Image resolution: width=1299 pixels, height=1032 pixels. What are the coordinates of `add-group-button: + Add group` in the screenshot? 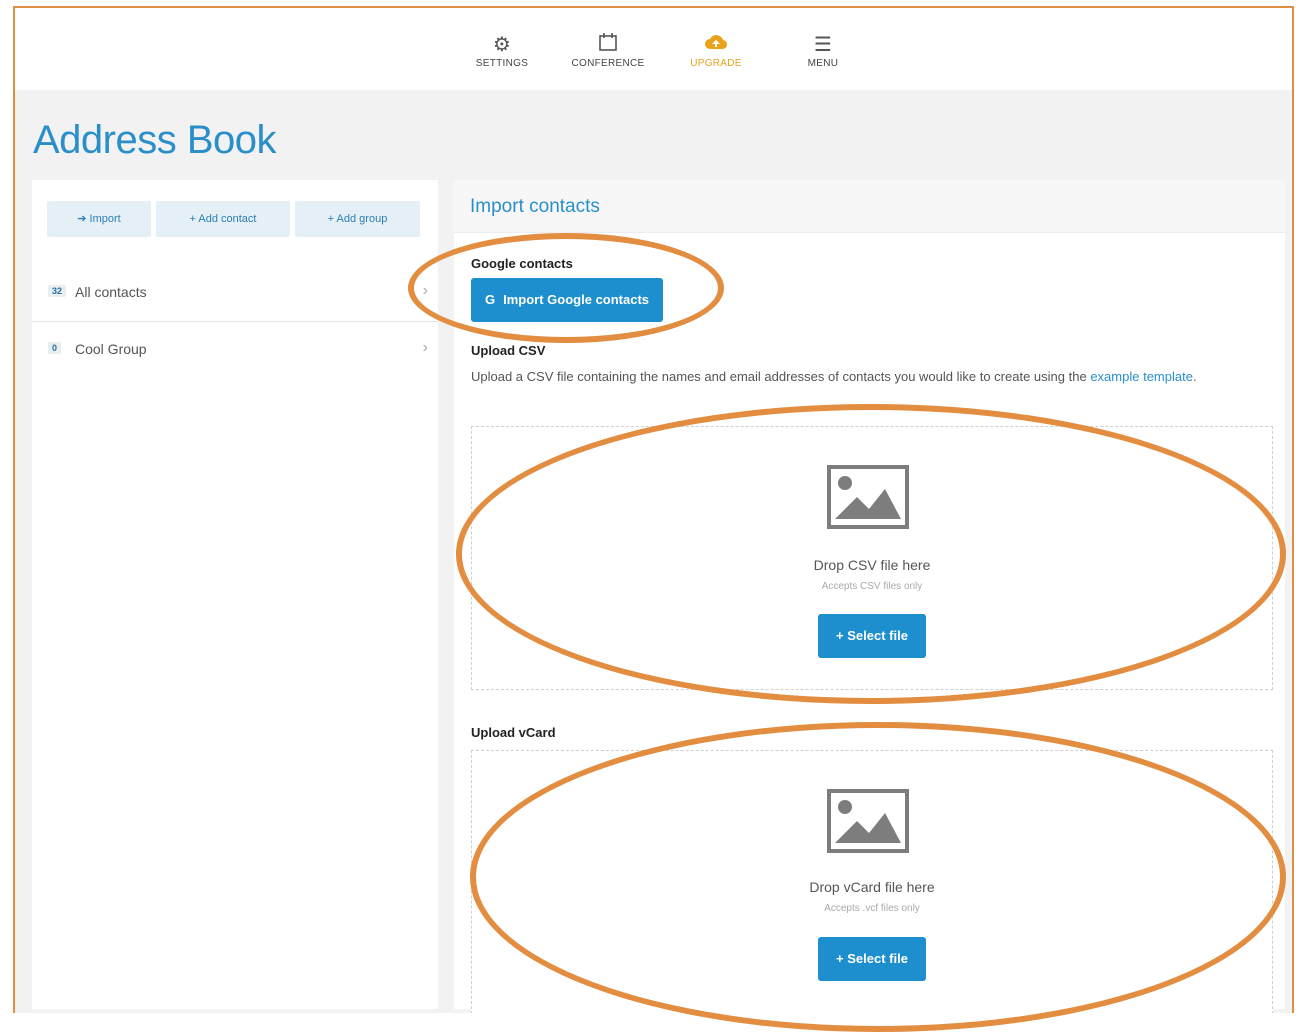 It's located at (357, 219).